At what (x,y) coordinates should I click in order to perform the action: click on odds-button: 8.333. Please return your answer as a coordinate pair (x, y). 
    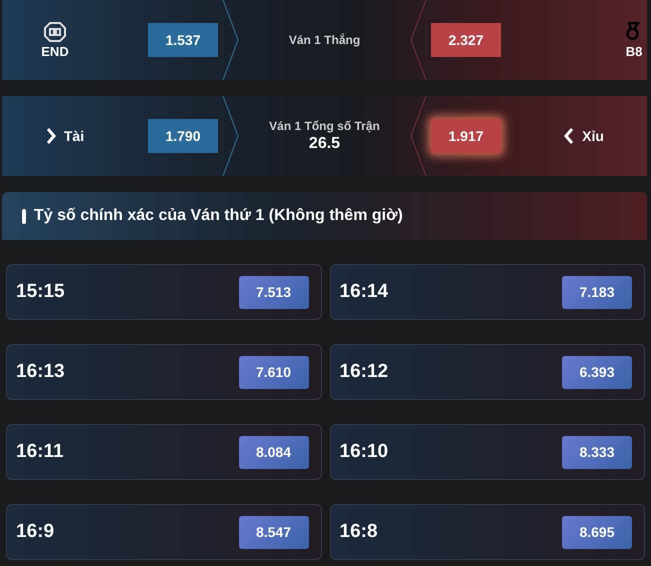
    Looking at the image, I should click on (597, 452).